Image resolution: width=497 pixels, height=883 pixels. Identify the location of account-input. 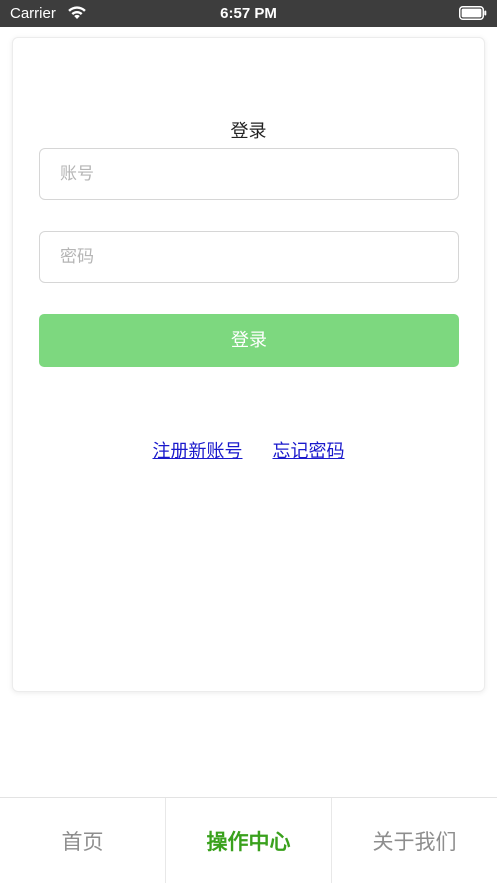
(249, 174).